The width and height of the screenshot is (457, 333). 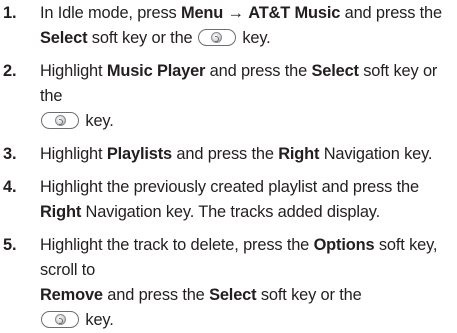 What do you see at coordinates (202, 13) in the screenshot?
I see `menu-label: Menu` at bounding box center [202, 13].